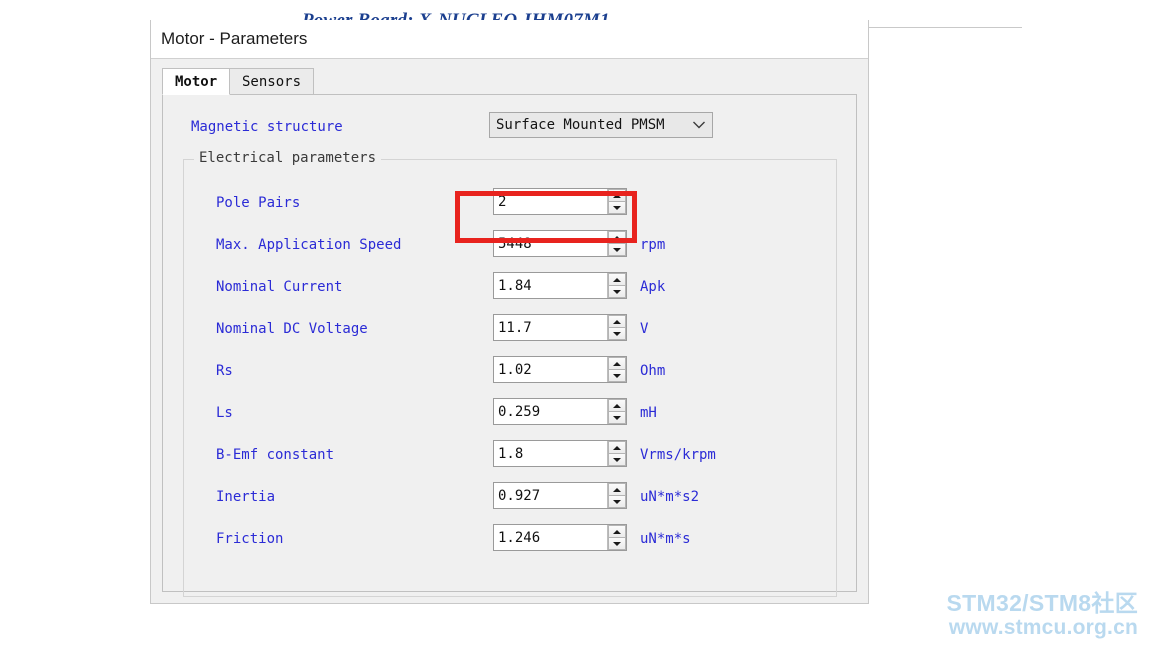 The image size is (1152, 648). I want to click on field-label: B-Emf constant, so click(275, 455).